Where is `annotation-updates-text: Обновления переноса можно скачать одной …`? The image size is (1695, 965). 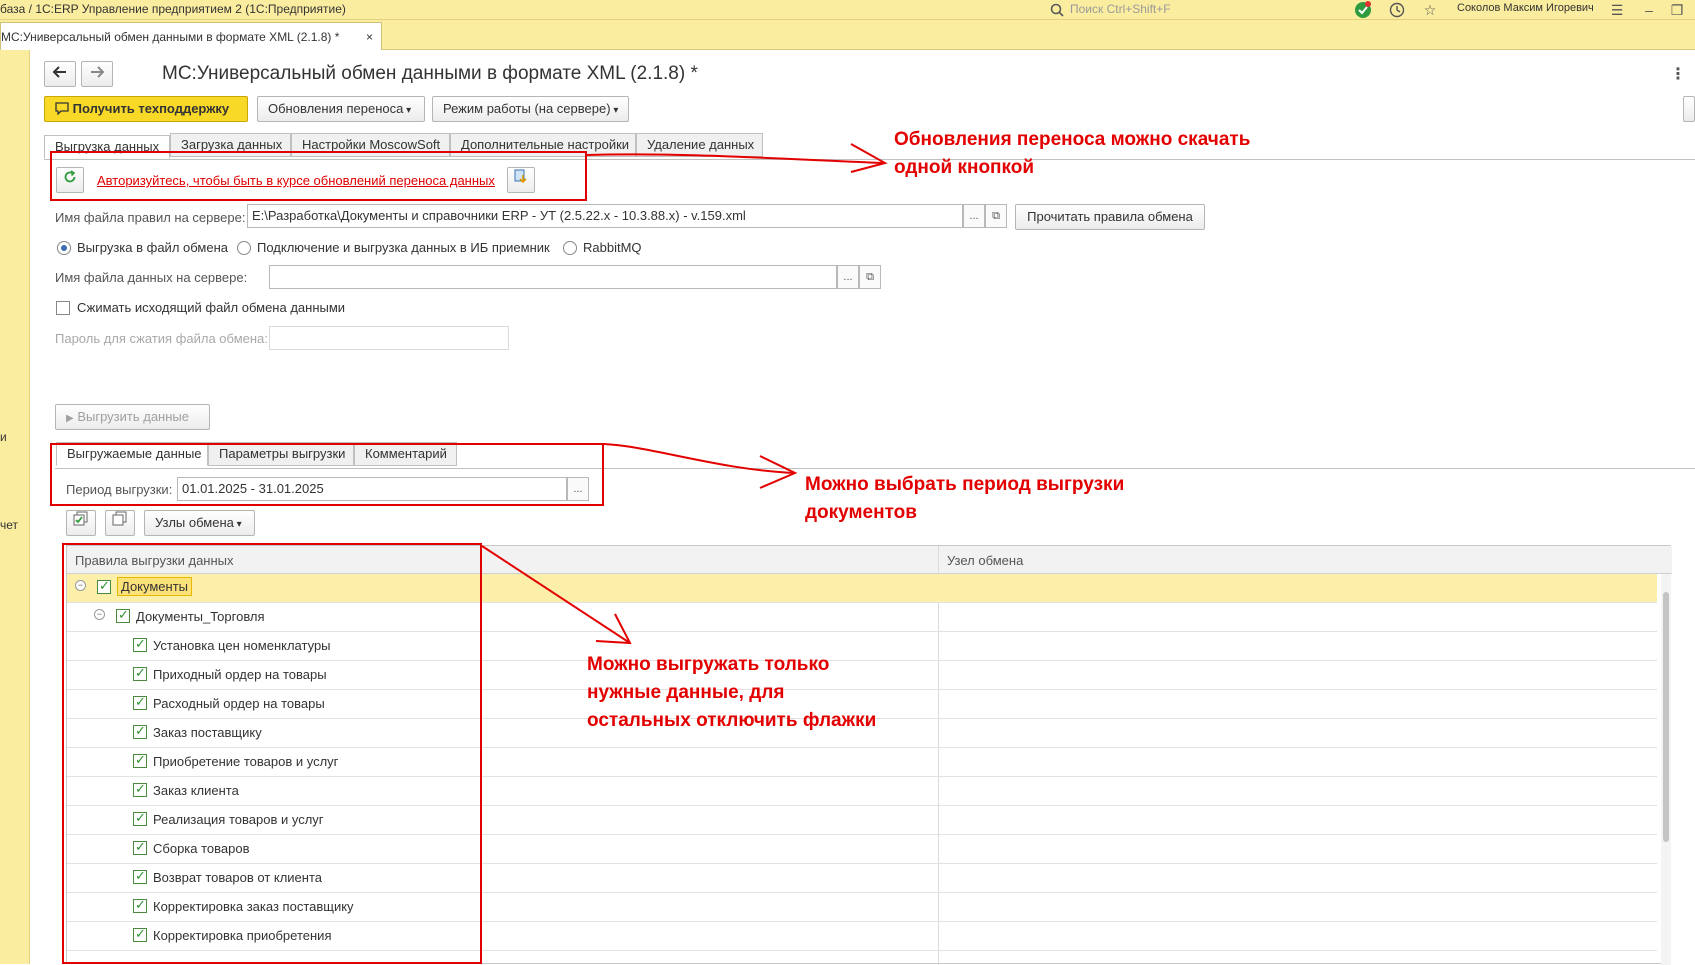 annotation-updates-text: Обновления переноса можно скачать одной … is located at coordinates (1072, 153).